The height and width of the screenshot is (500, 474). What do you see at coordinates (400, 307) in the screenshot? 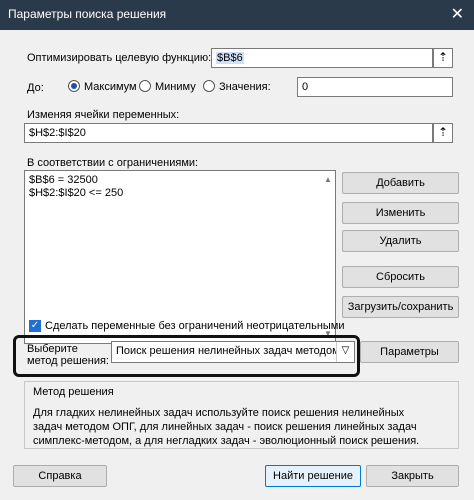
I see `load-save-button: Загрузить/сохранить` at bounding box center [400, 307].